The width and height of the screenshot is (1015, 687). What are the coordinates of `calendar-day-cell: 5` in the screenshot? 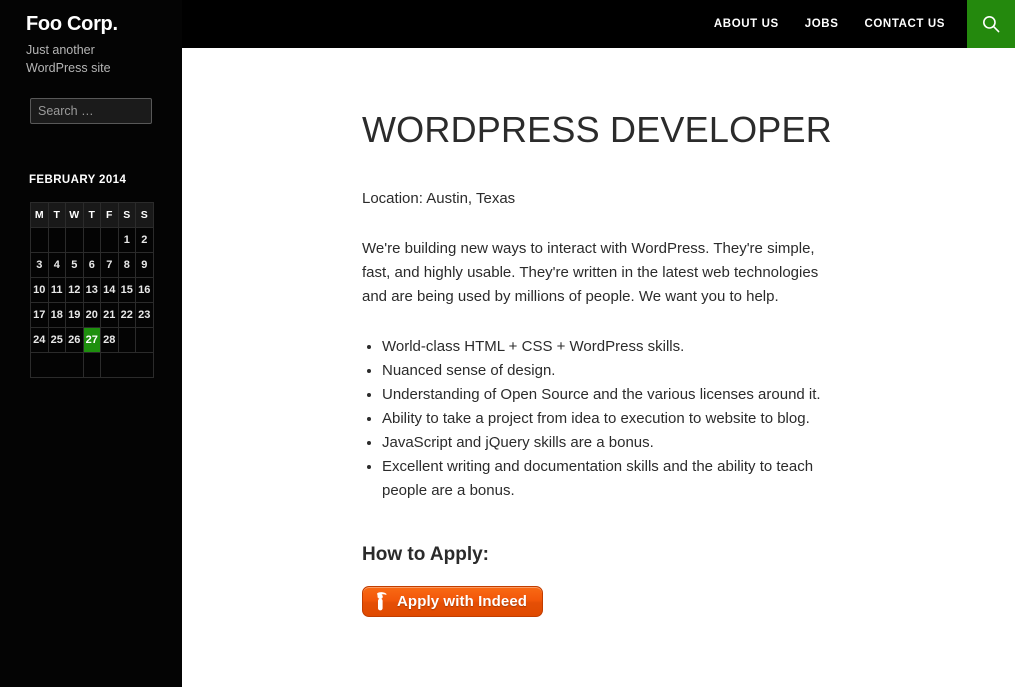 It's located at (74, 264).